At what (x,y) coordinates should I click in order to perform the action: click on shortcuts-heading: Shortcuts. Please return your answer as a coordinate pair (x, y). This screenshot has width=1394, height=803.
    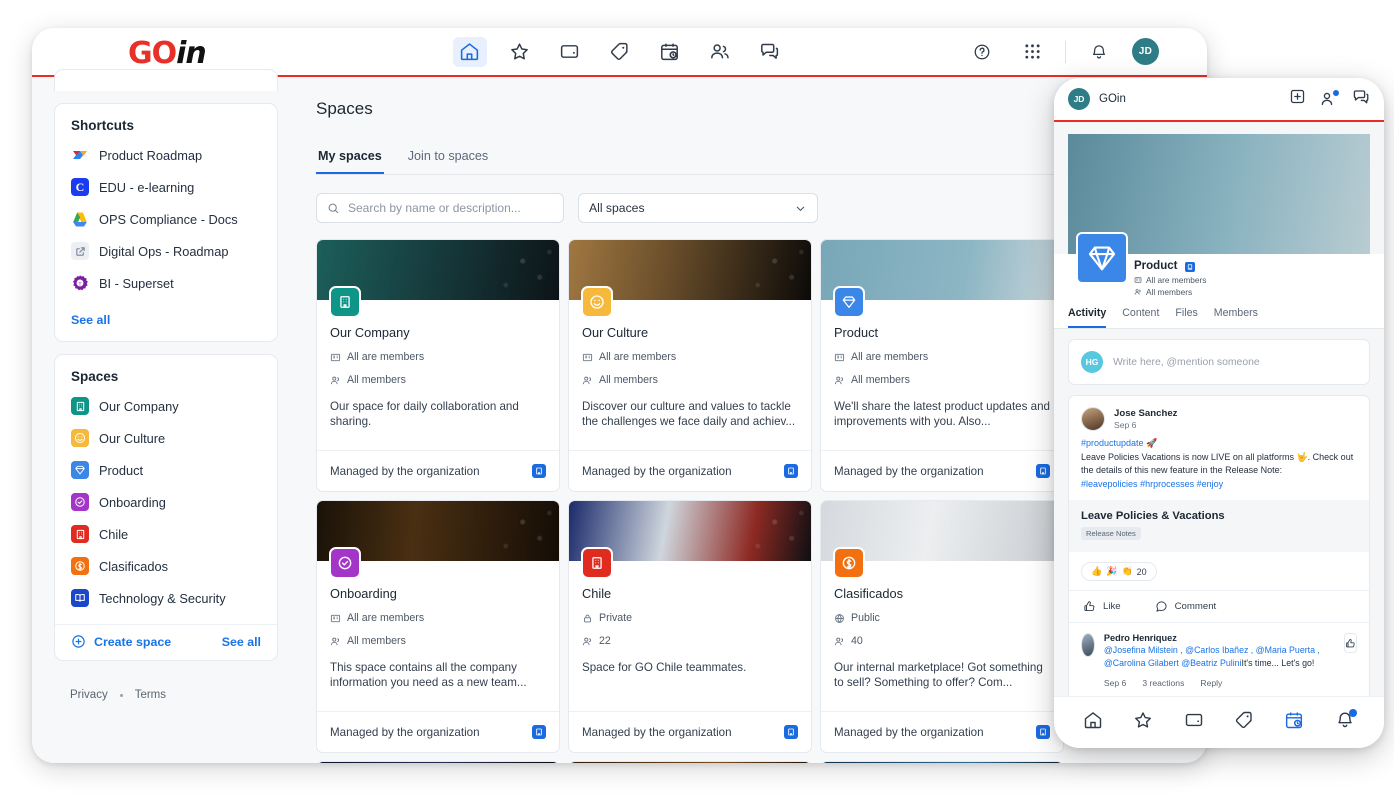
    Looking at the image, I should click on (103, 125).